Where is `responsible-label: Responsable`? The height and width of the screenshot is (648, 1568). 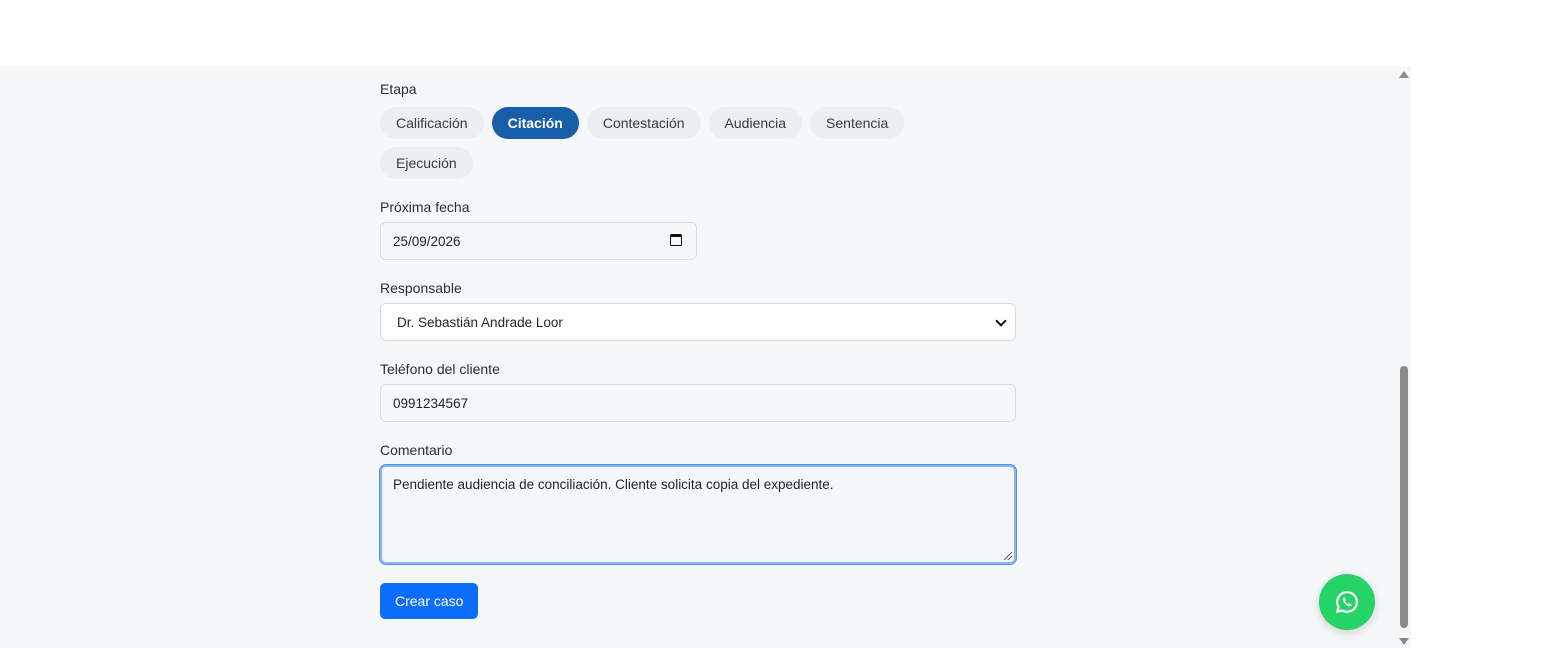 responsible-label: Responsable is located at coordinates (421, 288).